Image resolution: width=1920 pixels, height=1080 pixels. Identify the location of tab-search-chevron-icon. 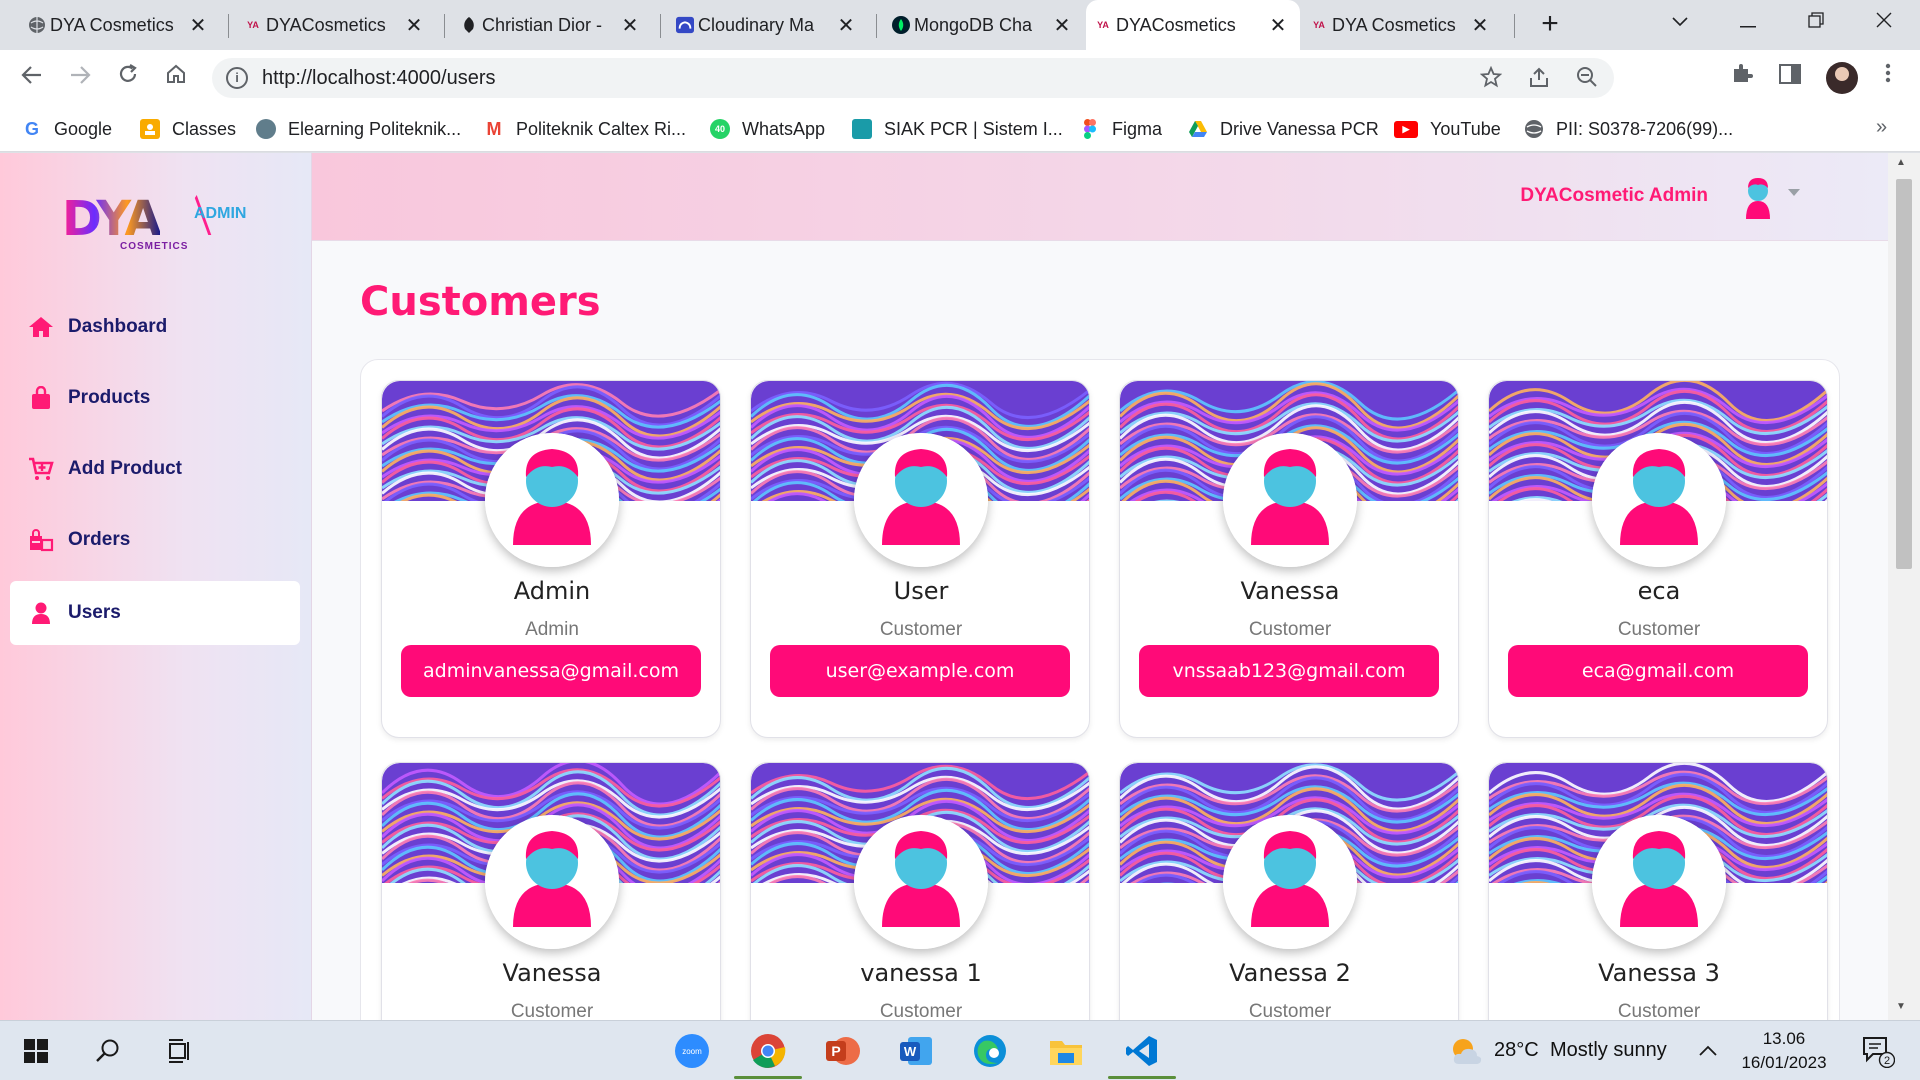
(1680, 22).